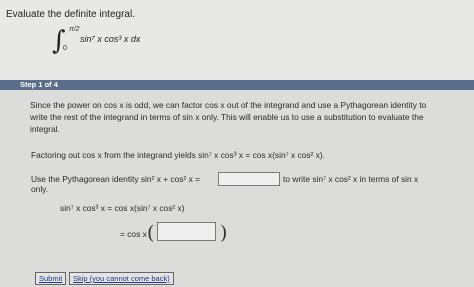 This screenshot has width=474, height=287. What do you see at coordinates (133, 234) in the screenshot?
I see `equation-line-2: = cos x` at bounding box center [133, 234].